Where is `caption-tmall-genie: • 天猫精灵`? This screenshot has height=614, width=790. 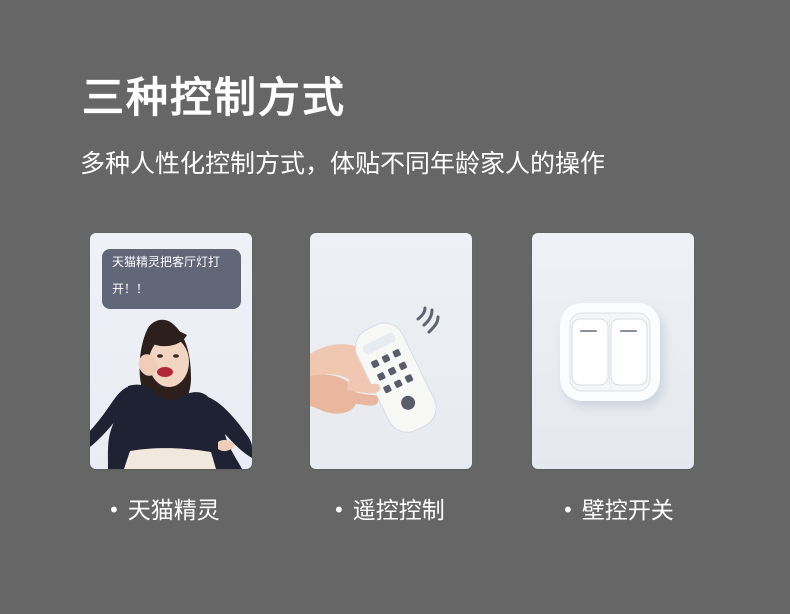 caption-tmall-genie: • 天猫精灵 is located at coordinates (164, 511).